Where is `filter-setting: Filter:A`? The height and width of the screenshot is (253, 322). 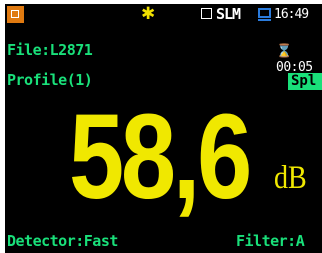
filter-setting: Filter:A is located at coordinates (270, 241).